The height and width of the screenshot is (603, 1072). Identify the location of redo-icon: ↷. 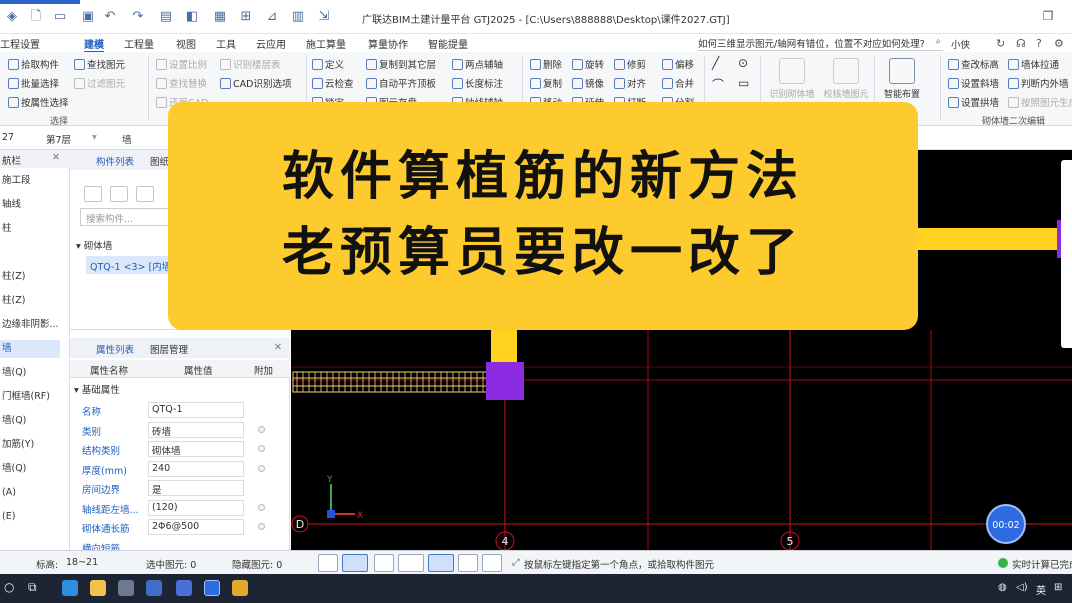
(138, 17).